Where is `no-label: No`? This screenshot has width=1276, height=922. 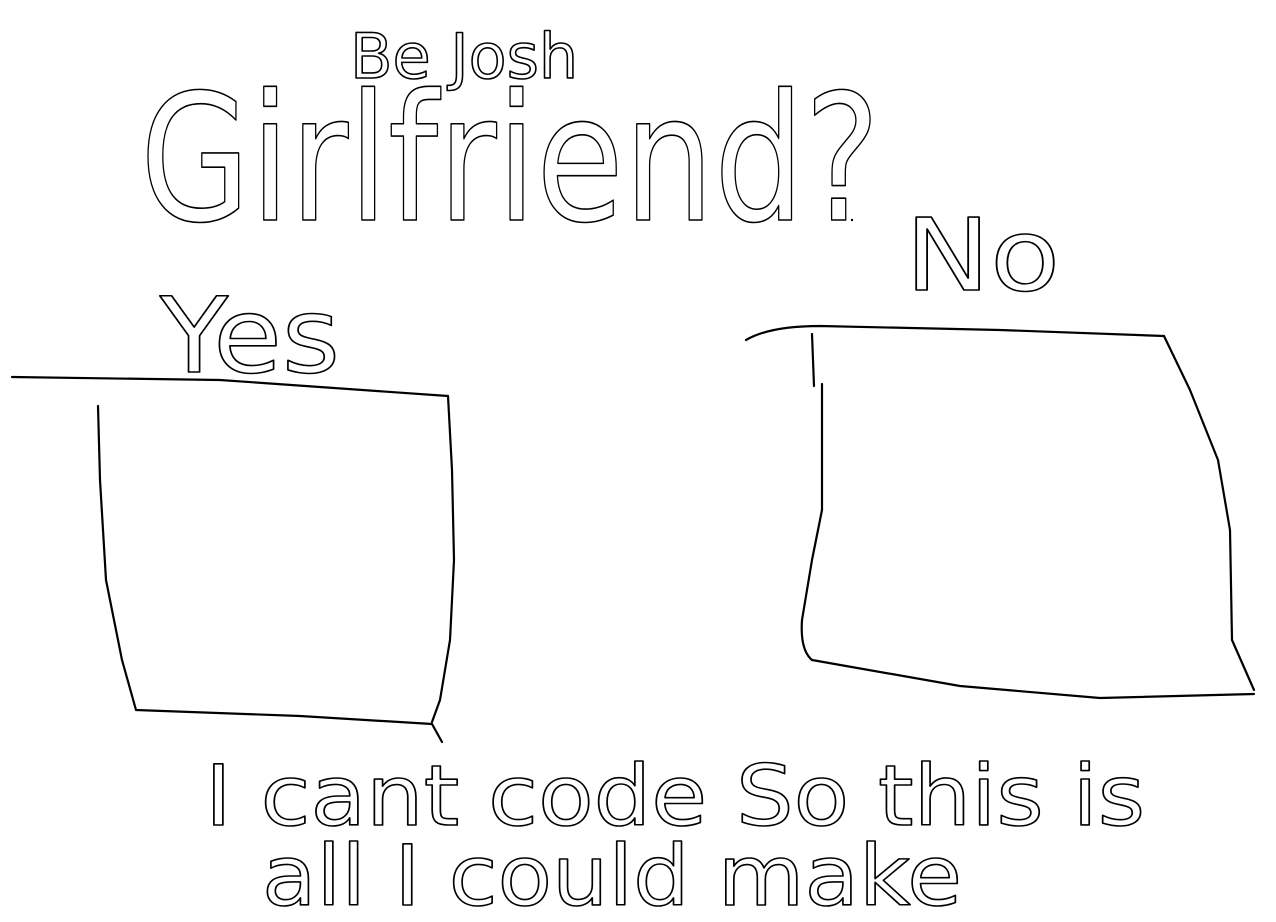
no-label: No is located at coordinates (982, 255).